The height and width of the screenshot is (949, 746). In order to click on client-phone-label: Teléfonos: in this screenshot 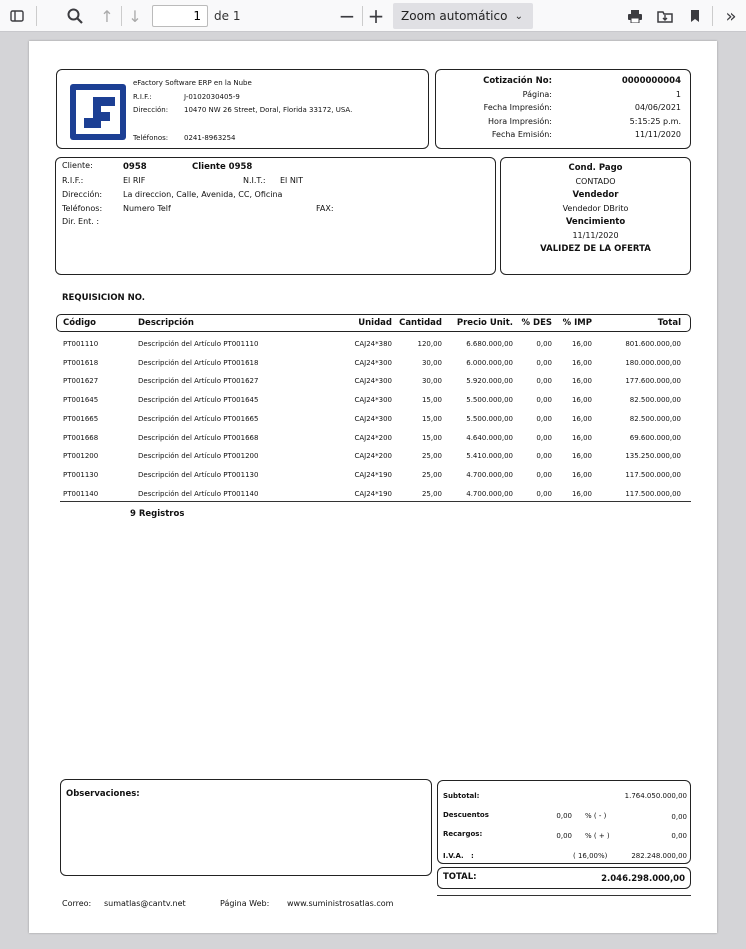, I will do `click(82, 208)`.